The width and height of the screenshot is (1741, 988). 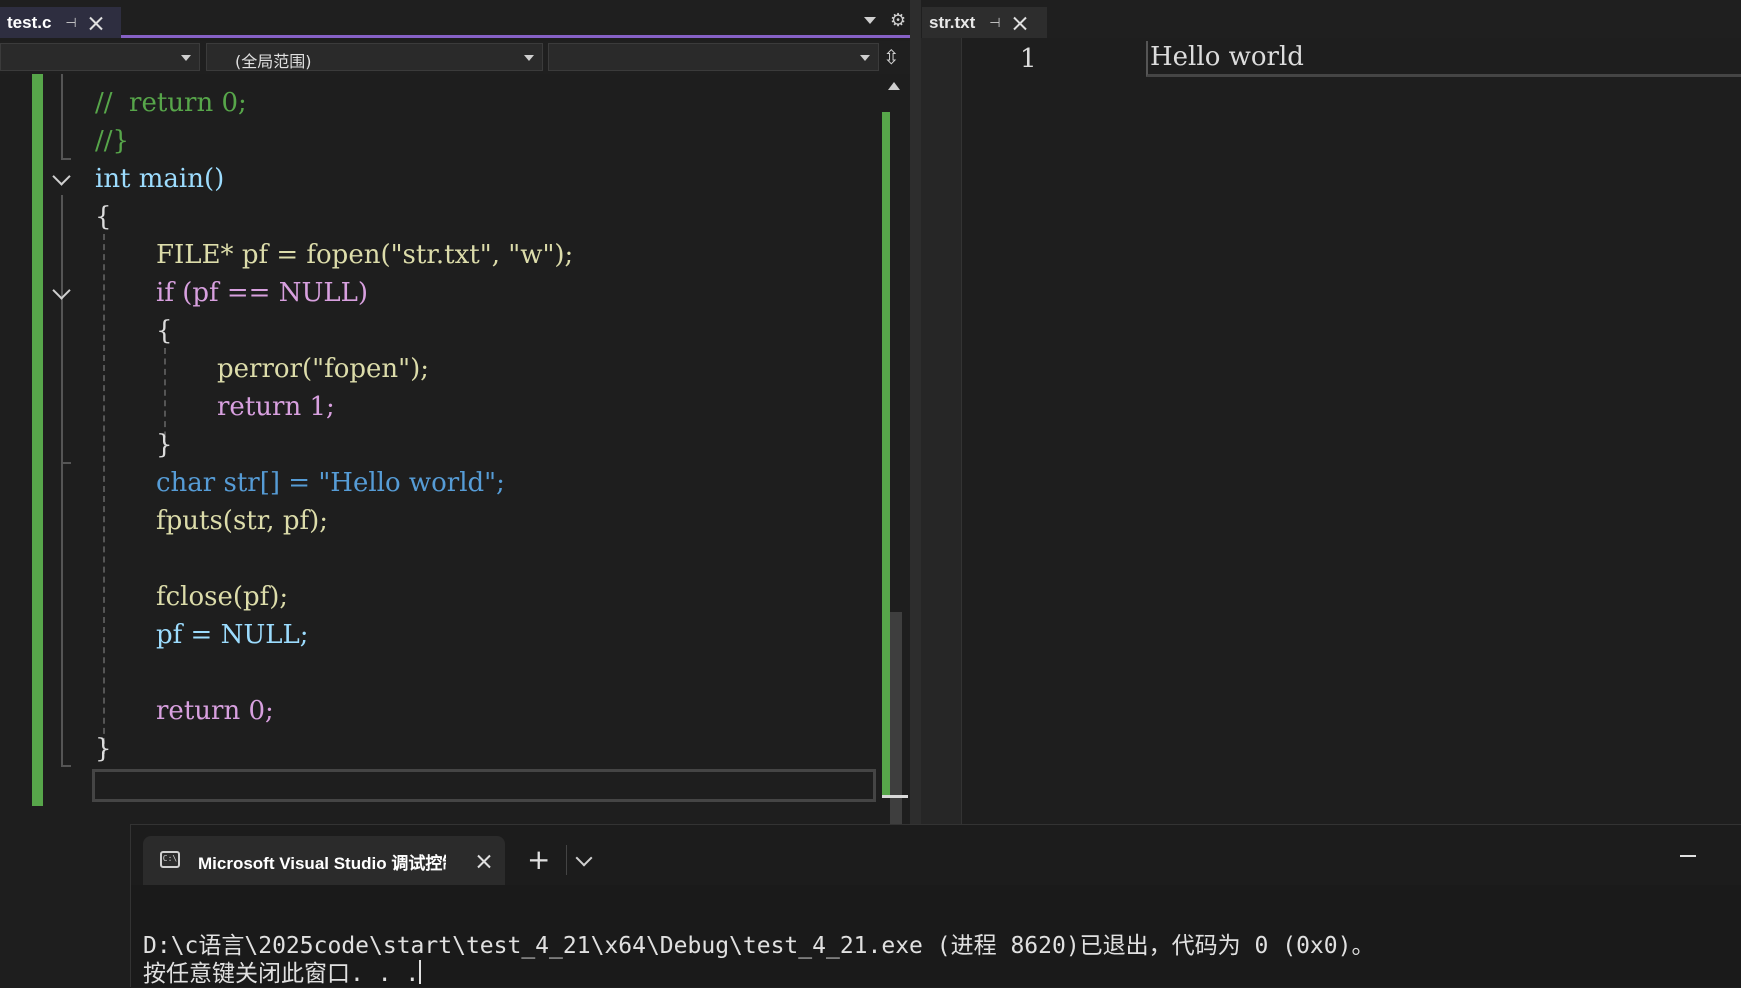 I want to click on tab-strip-accent, so click(x=455, y=36).